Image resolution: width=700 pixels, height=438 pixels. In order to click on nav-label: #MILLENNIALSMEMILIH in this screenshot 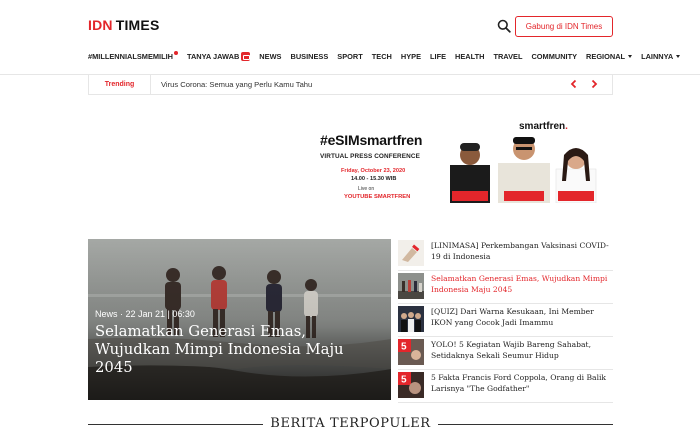, I will do `click(130, 56)`.